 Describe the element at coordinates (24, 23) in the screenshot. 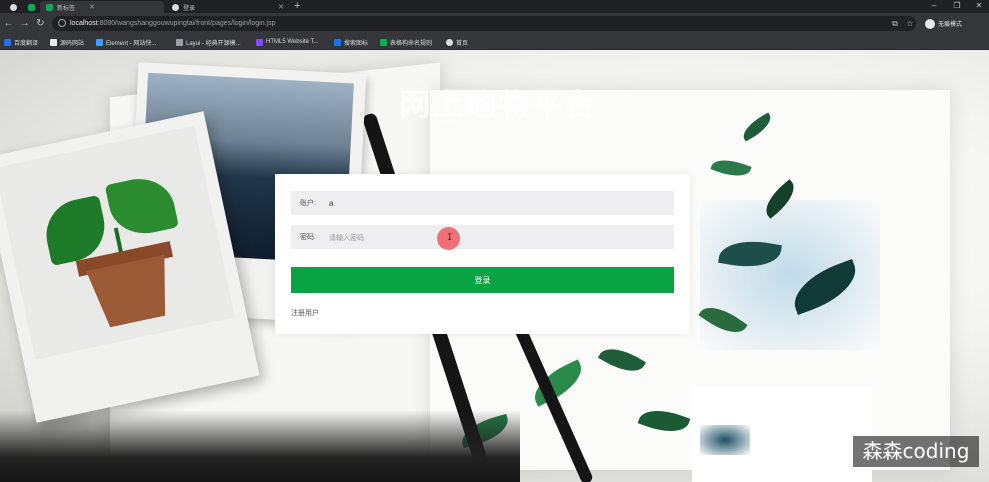

I see `forward-button: →` at that location.